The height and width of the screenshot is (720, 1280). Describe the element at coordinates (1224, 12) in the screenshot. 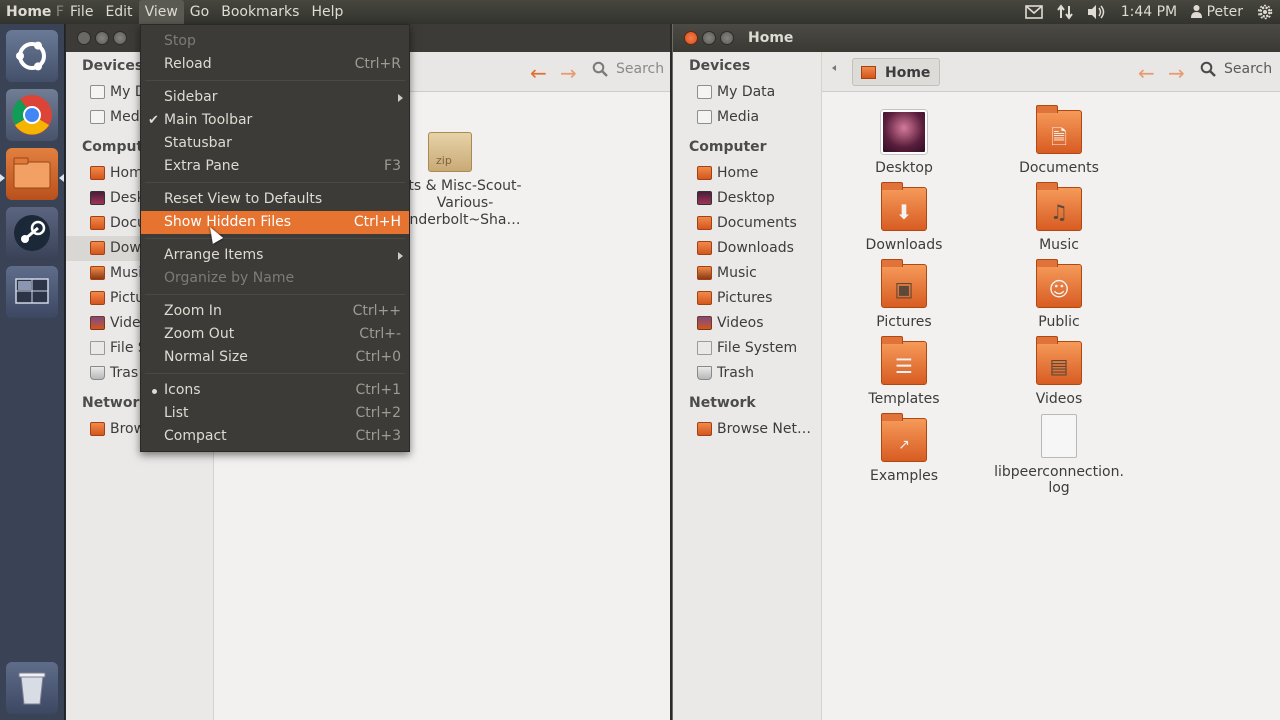

I see `user-name: Peter` at that location.